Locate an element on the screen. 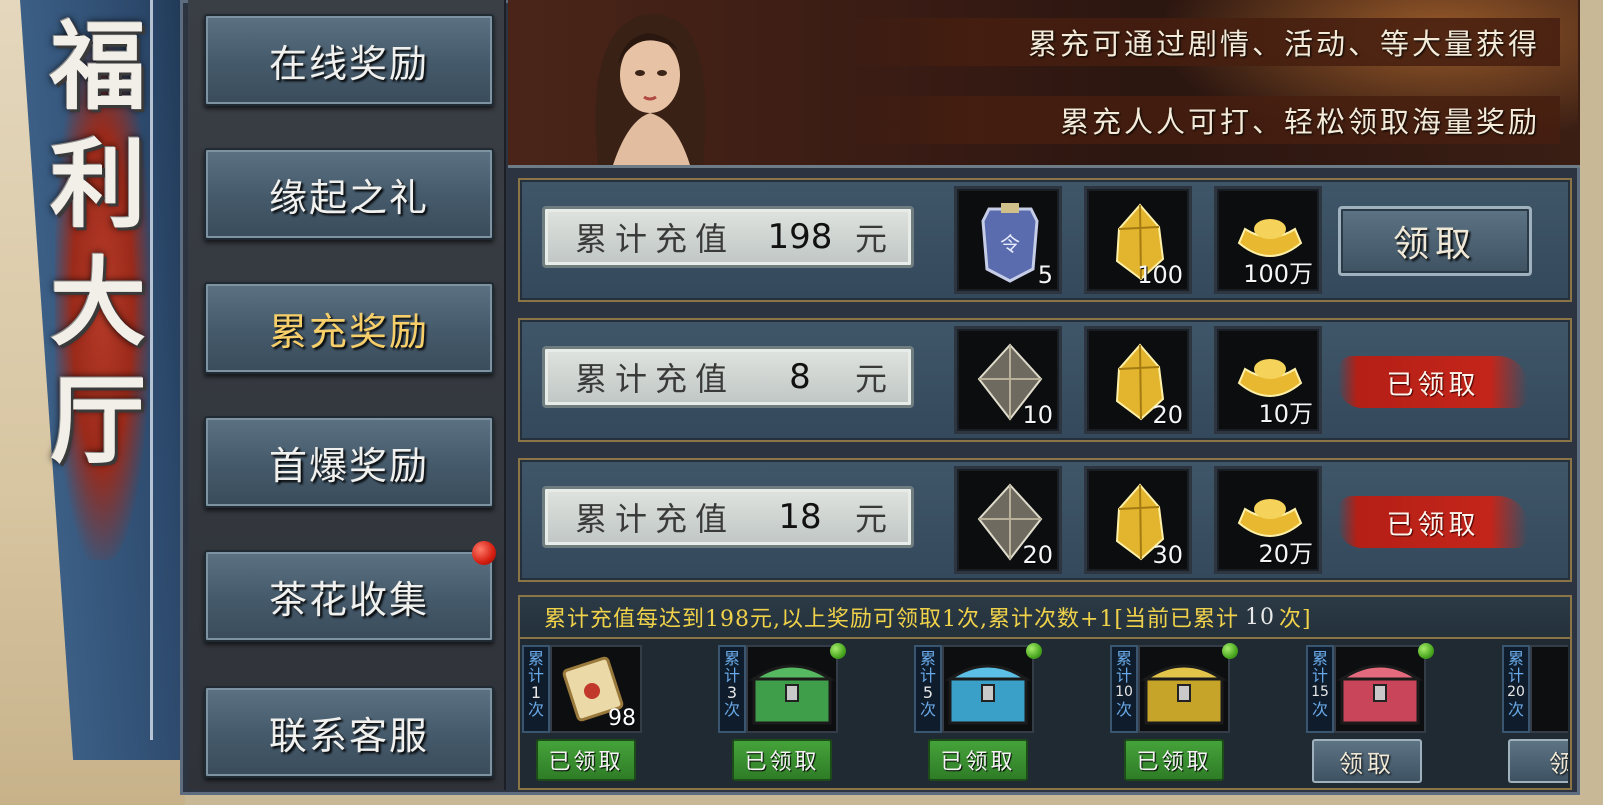  notification-dot is located at coordinates (484, 553).